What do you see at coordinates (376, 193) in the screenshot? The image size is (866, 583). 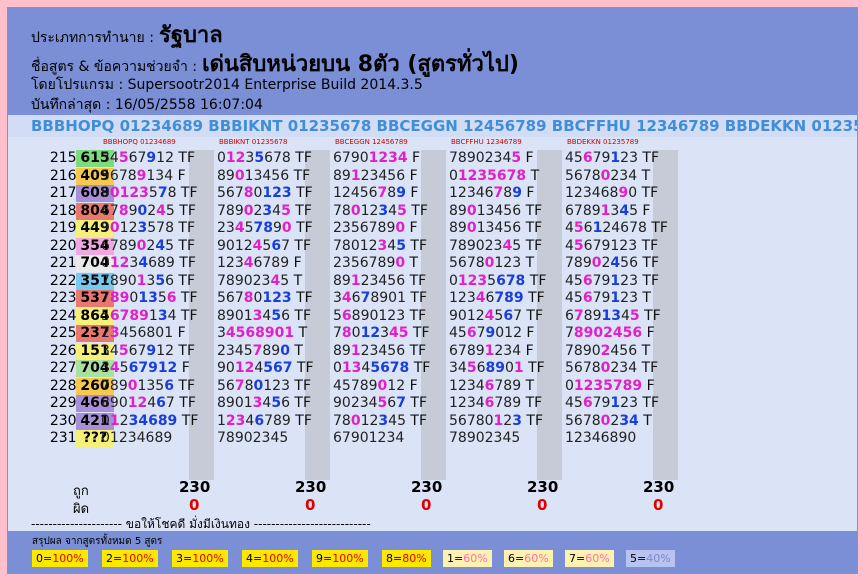 I see `formula-cell: 12456789 F` at bounding box center [376, 193].